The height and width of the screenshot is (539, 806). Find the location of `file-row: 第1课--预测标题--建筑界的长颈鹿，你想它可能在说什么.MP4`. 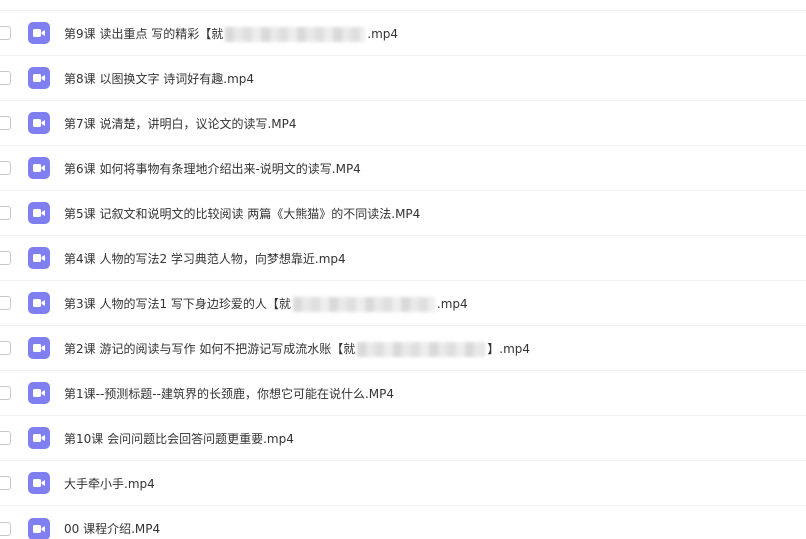

file-row: 第1课--预测标题--建筑界的长颈鹿，你想它可能在说什么.MP4 is located at coordinates (403, 393).